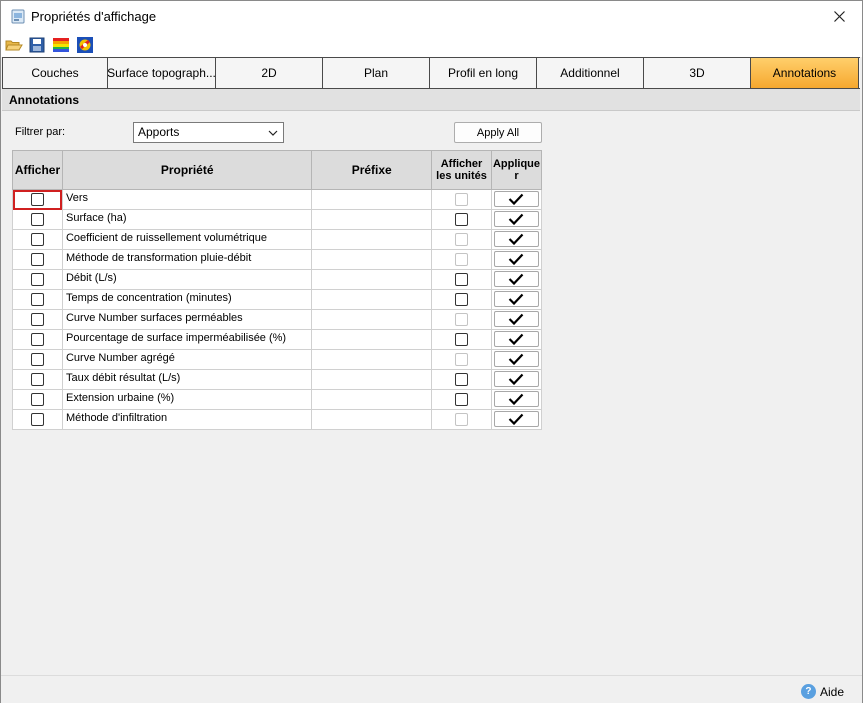 This screenshot has width=863, height=703. What do you see at coordinates (187, 399) in the screenshot?
I see `property-name: Extension urbaine (%)` at bounding box center [187, 399].